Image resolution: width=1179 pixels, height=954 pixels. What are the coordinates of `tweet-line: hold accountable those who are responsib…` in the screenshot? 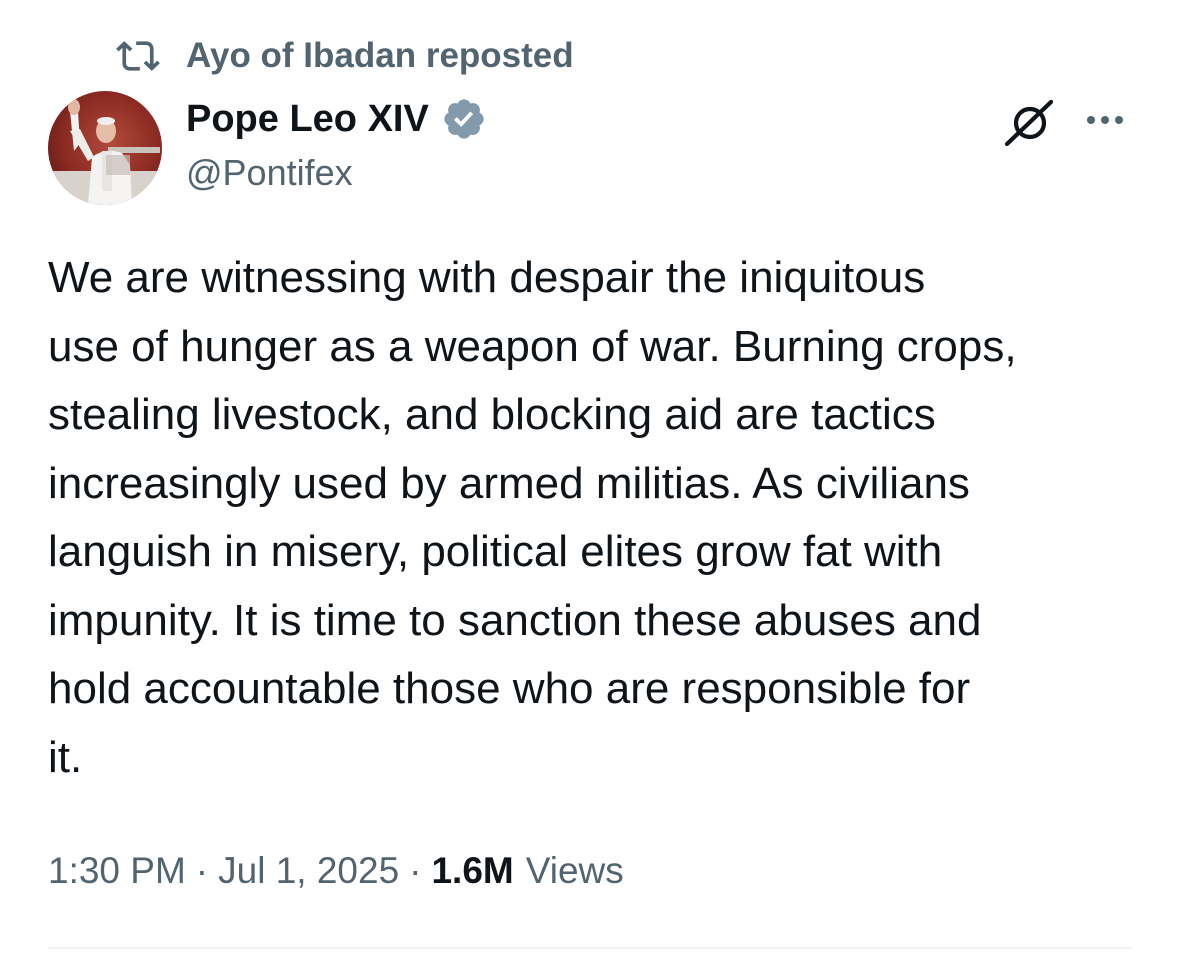 It's located at (509, 688).